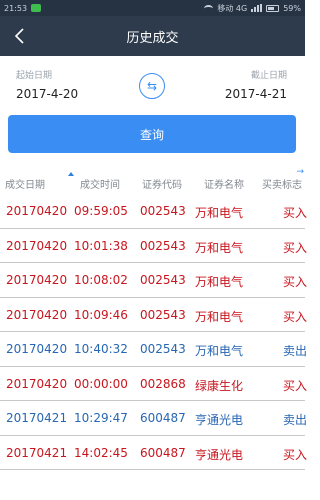  I want to click on cell-time: 10:01:38, so click(101, 245).